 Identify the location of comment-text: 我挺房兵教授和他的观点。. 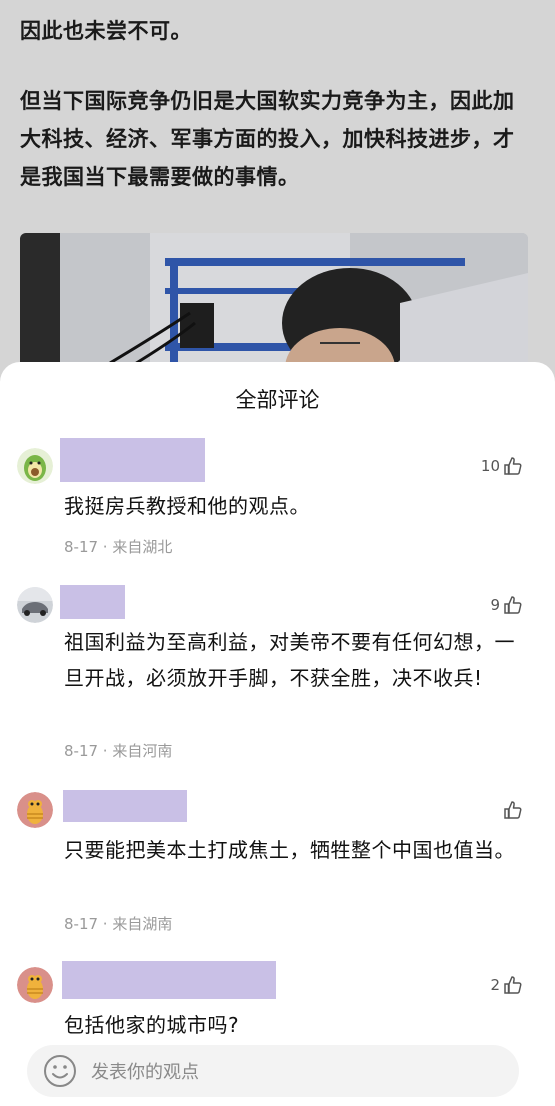
(187, 506).